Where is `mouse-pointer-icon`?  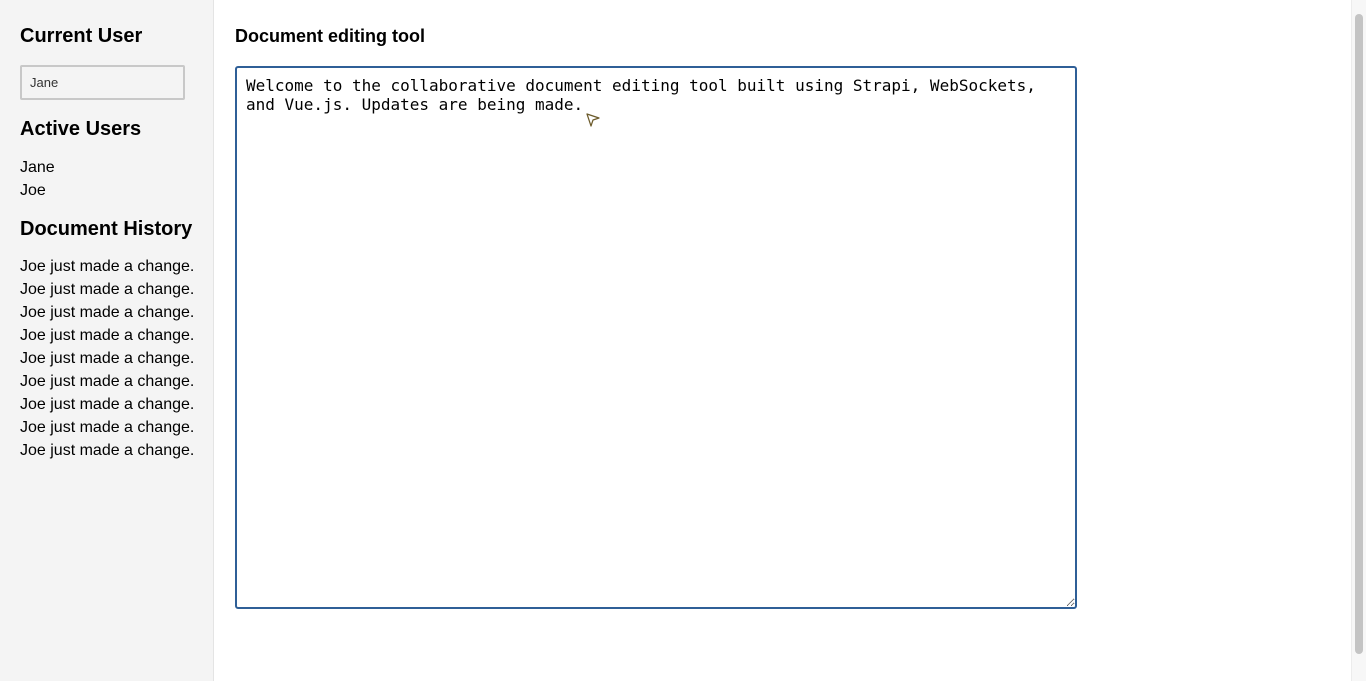 mouse-pointer-icon is located at coordinates (593, 120).